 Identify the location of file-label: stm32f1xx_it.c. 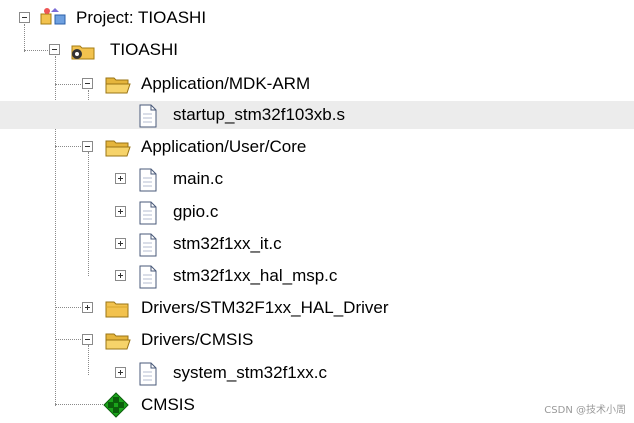
(227, 243).